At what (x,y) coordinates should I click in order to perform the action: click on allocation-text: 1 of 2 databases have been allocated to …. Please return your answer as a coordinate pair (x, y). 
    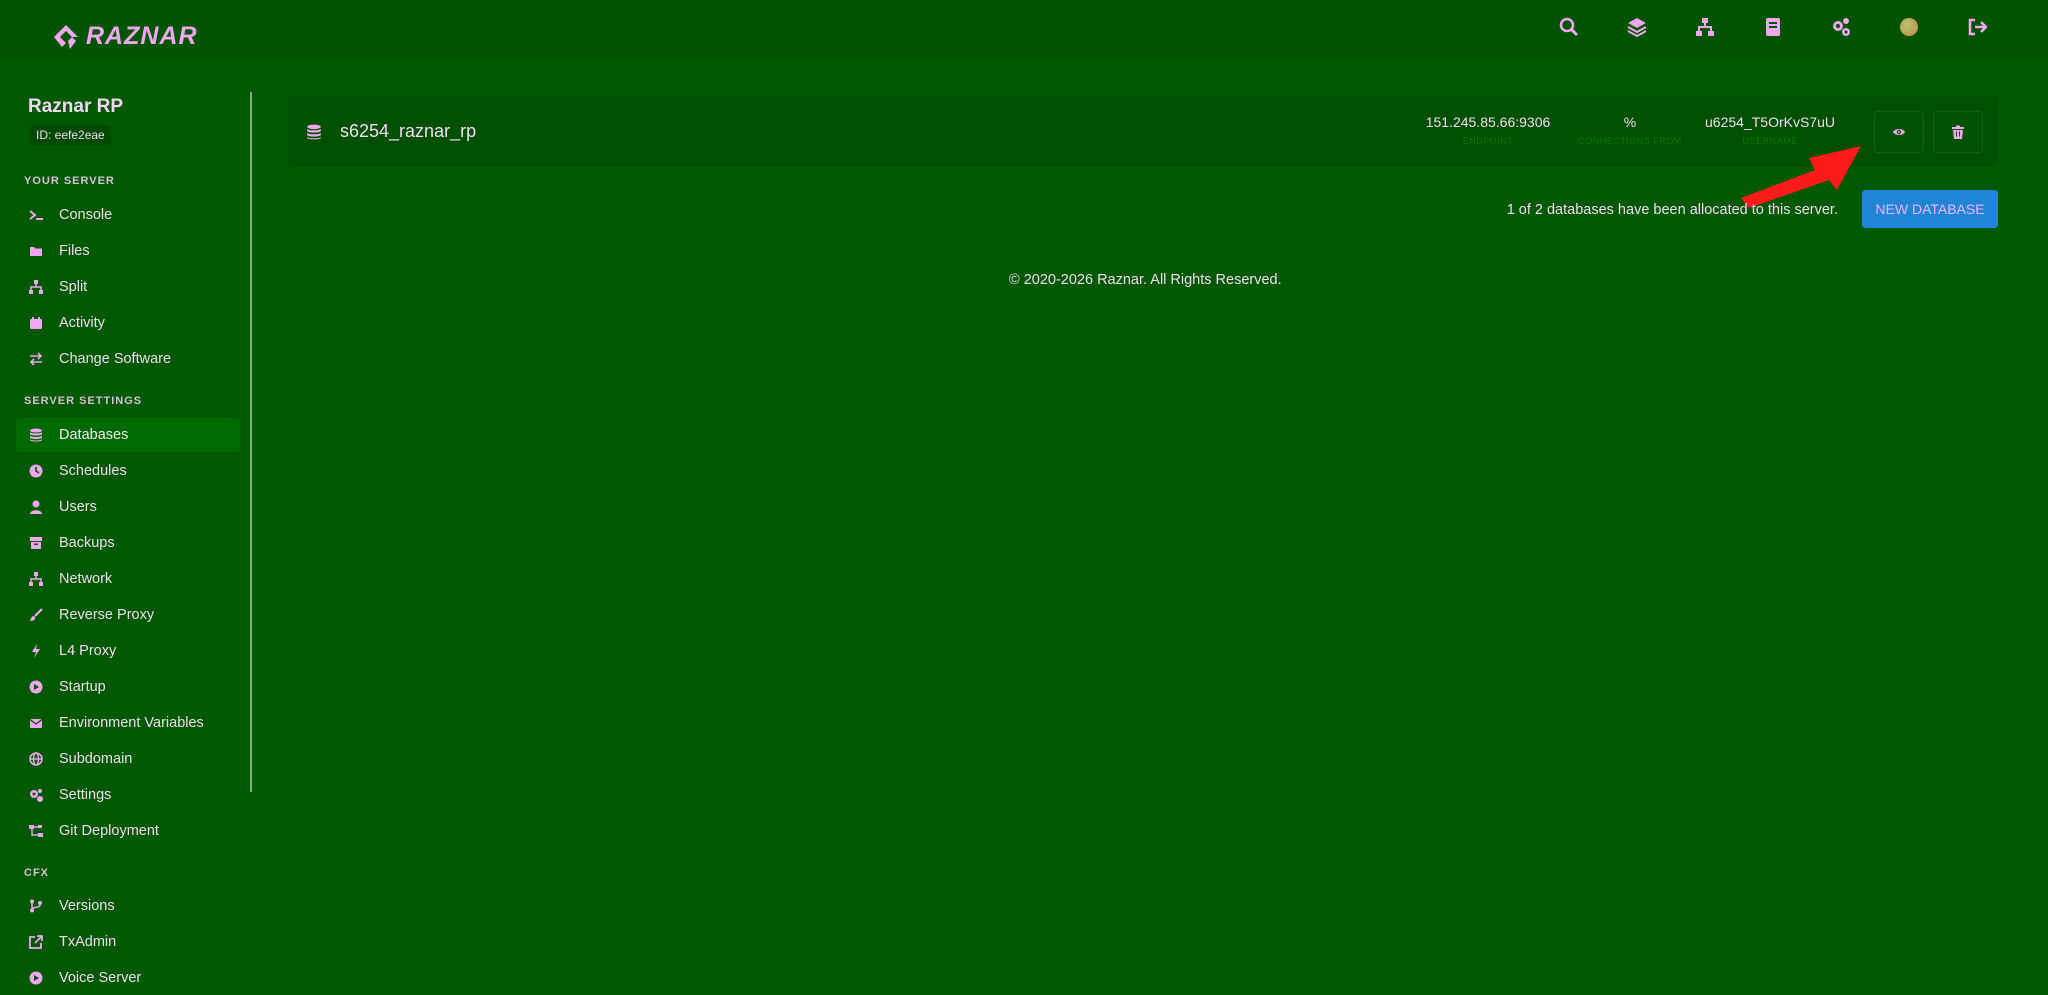
    Looking at the image, I should click on (1672, 210).